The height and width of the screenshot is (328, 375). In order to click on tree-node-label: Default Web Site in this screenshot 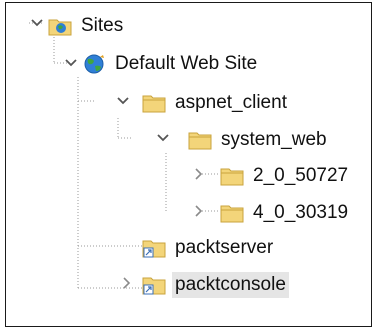, I will do `click(186, 63)`.